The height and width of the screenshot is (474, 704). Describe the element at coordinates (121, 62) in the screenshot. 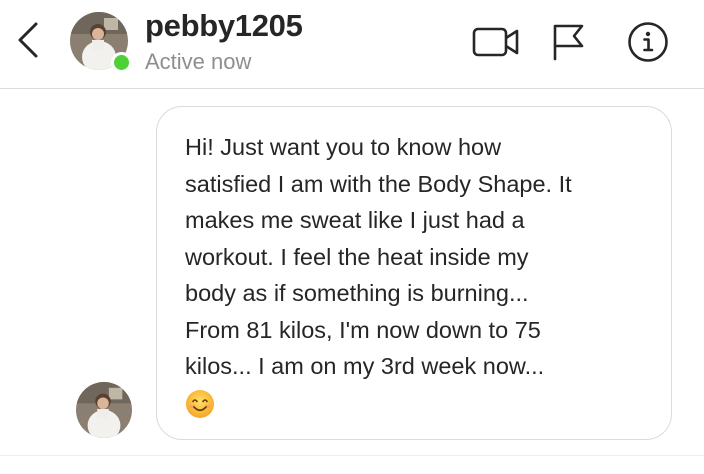

I see `online-indicator` at that location.